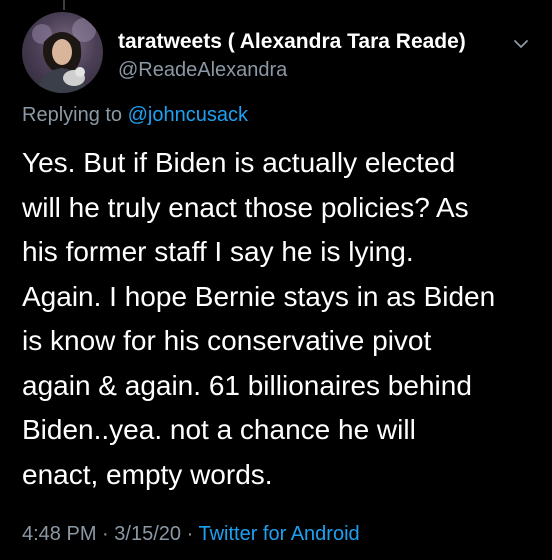  Describe the element at coordinates (72, 115) in the screenshot. I see `replying-to-label: Replying to` at that location.